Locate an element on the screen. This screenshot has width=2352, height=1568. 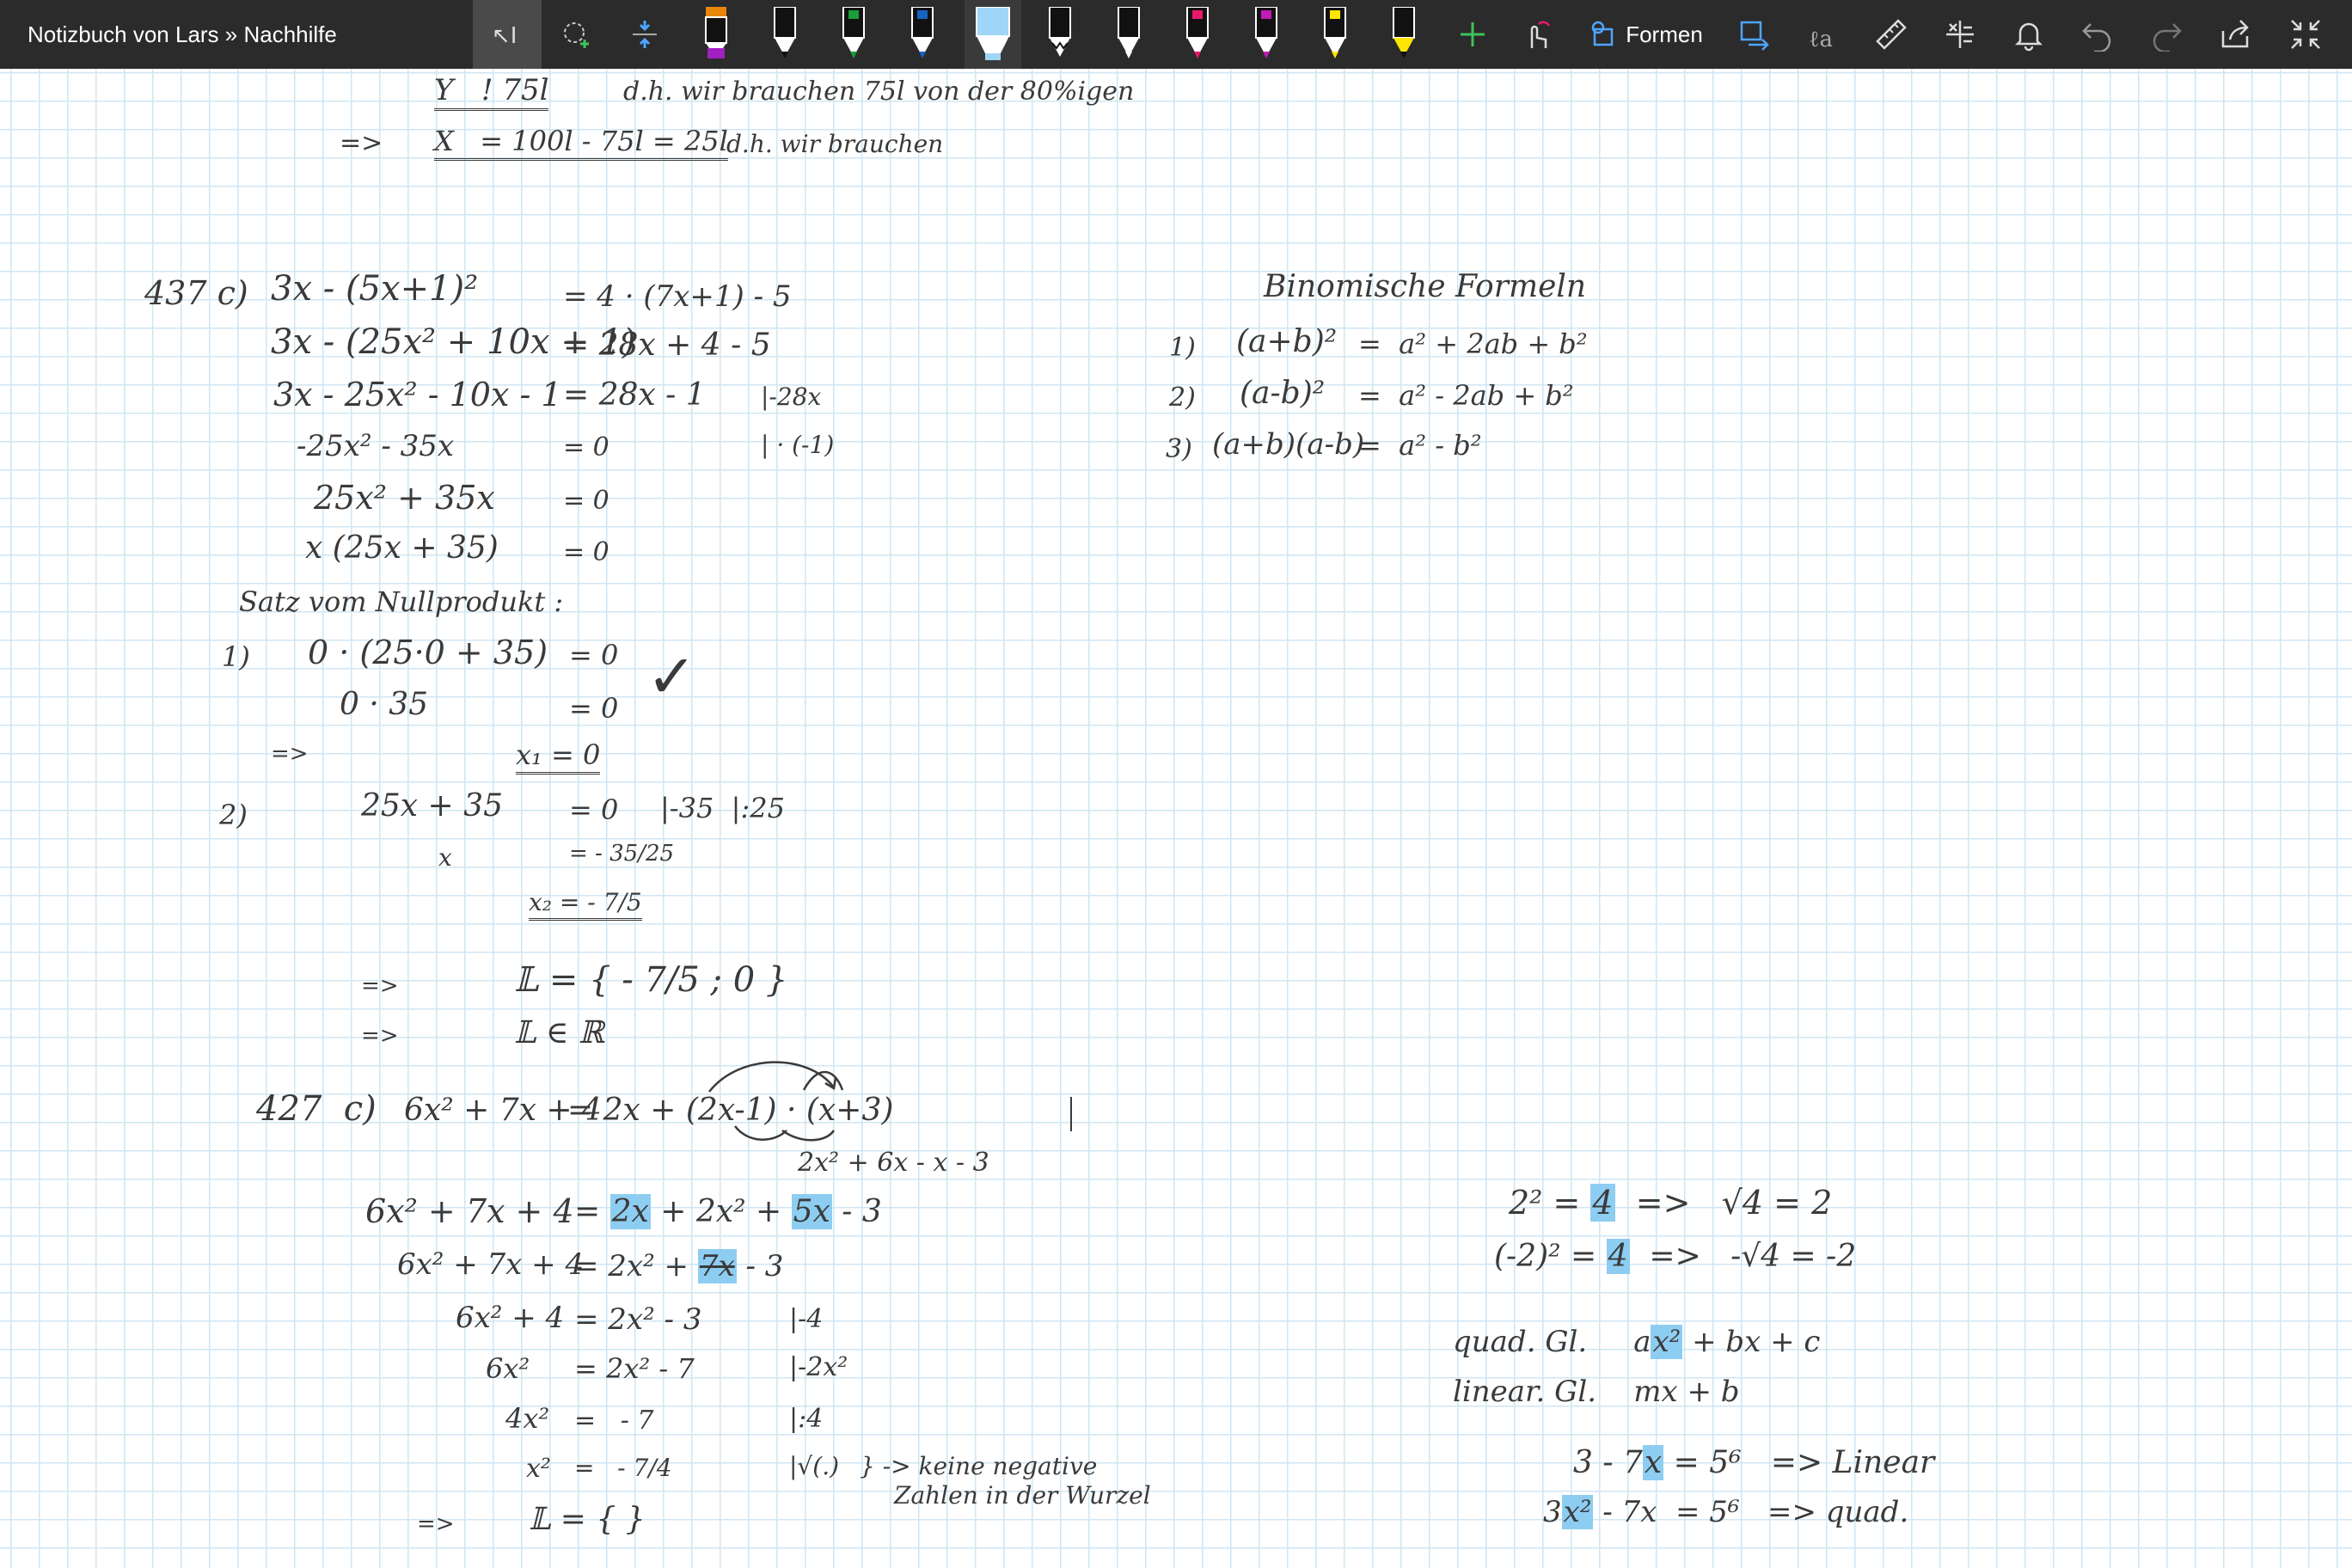
highlight-4a: 4 is located at coordinates (1602, 1203).